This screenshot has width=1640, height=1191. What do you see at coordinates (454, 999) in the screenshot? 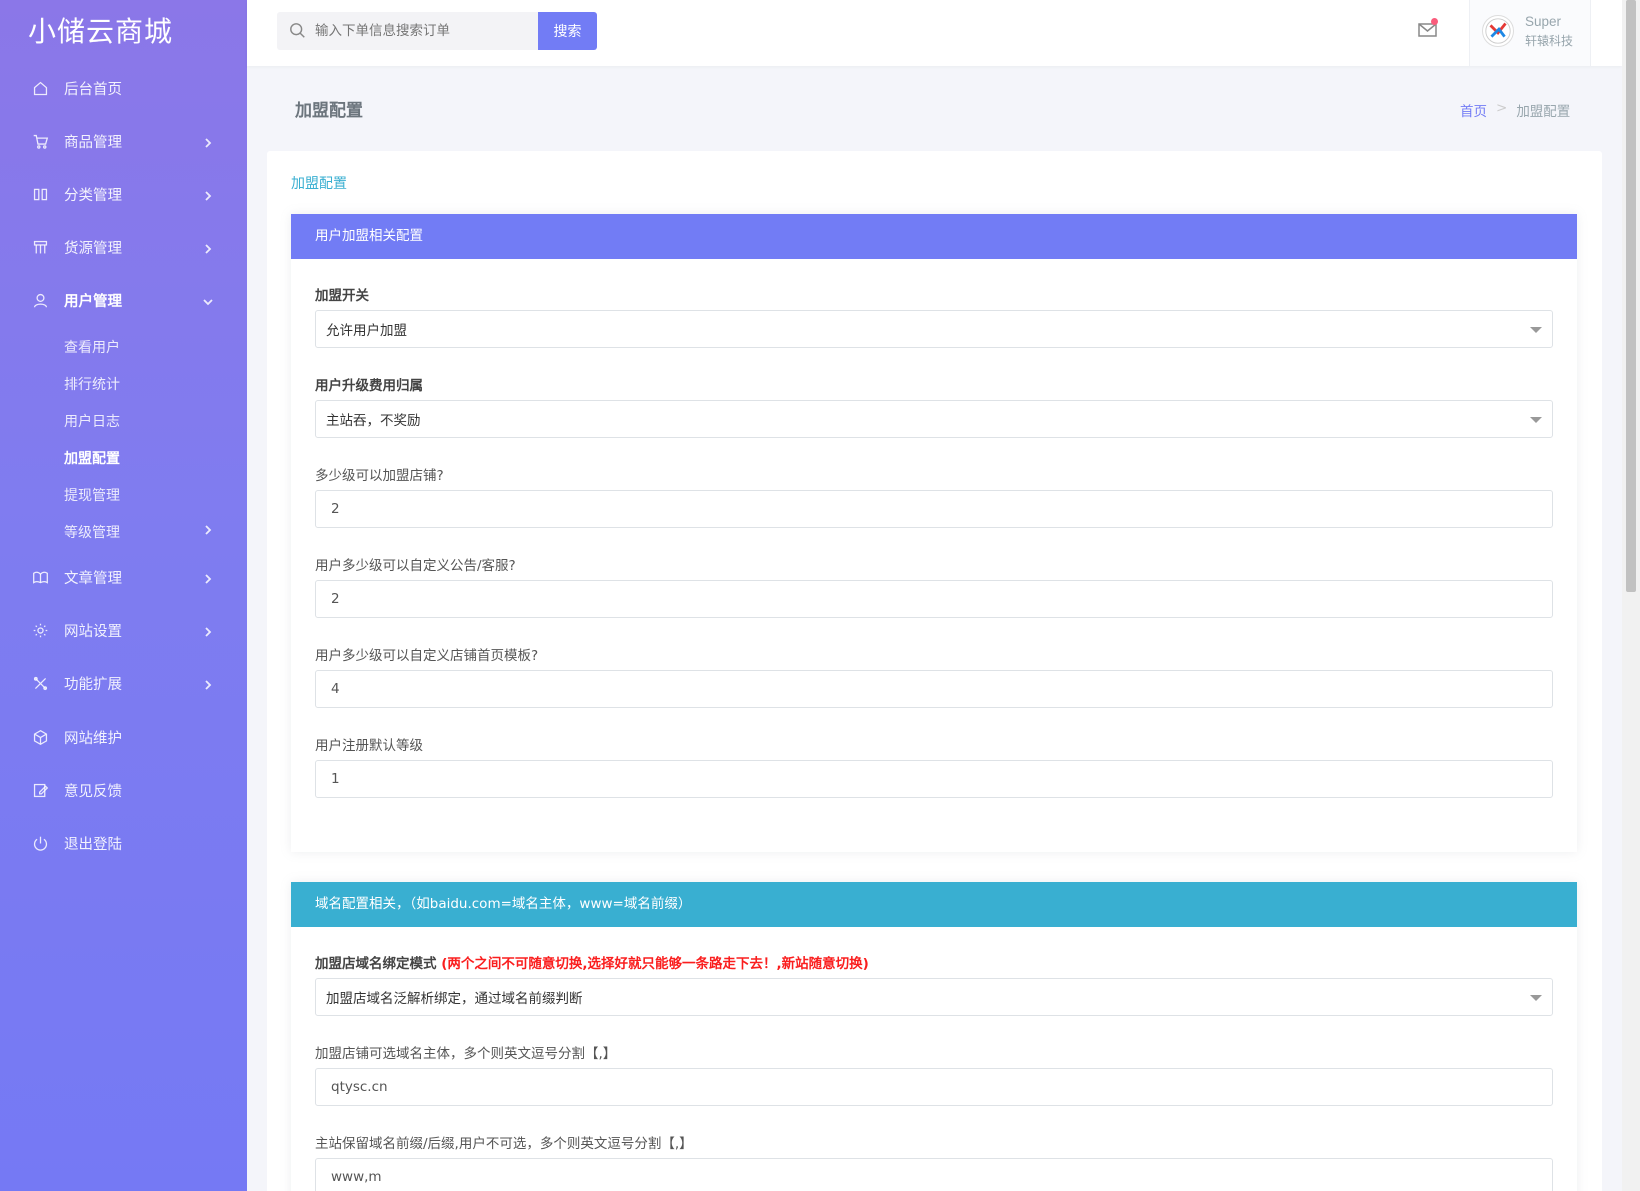
I see `select-value: 加盟店域名泛解析绑定，通过域名前缀判断` at bounding box center [454, 999].